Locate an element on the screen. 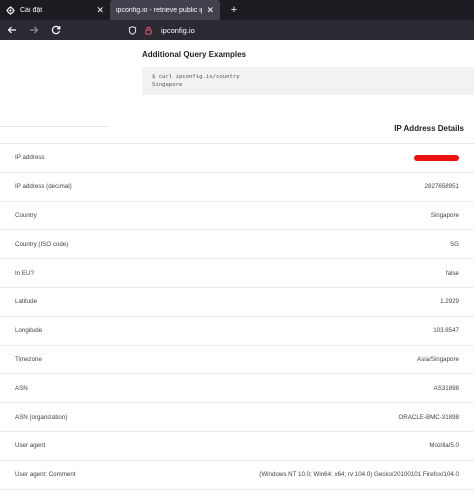 The image size is (474, 495). examples-title: Additional Query Examples is located at coordinates (194, 54).